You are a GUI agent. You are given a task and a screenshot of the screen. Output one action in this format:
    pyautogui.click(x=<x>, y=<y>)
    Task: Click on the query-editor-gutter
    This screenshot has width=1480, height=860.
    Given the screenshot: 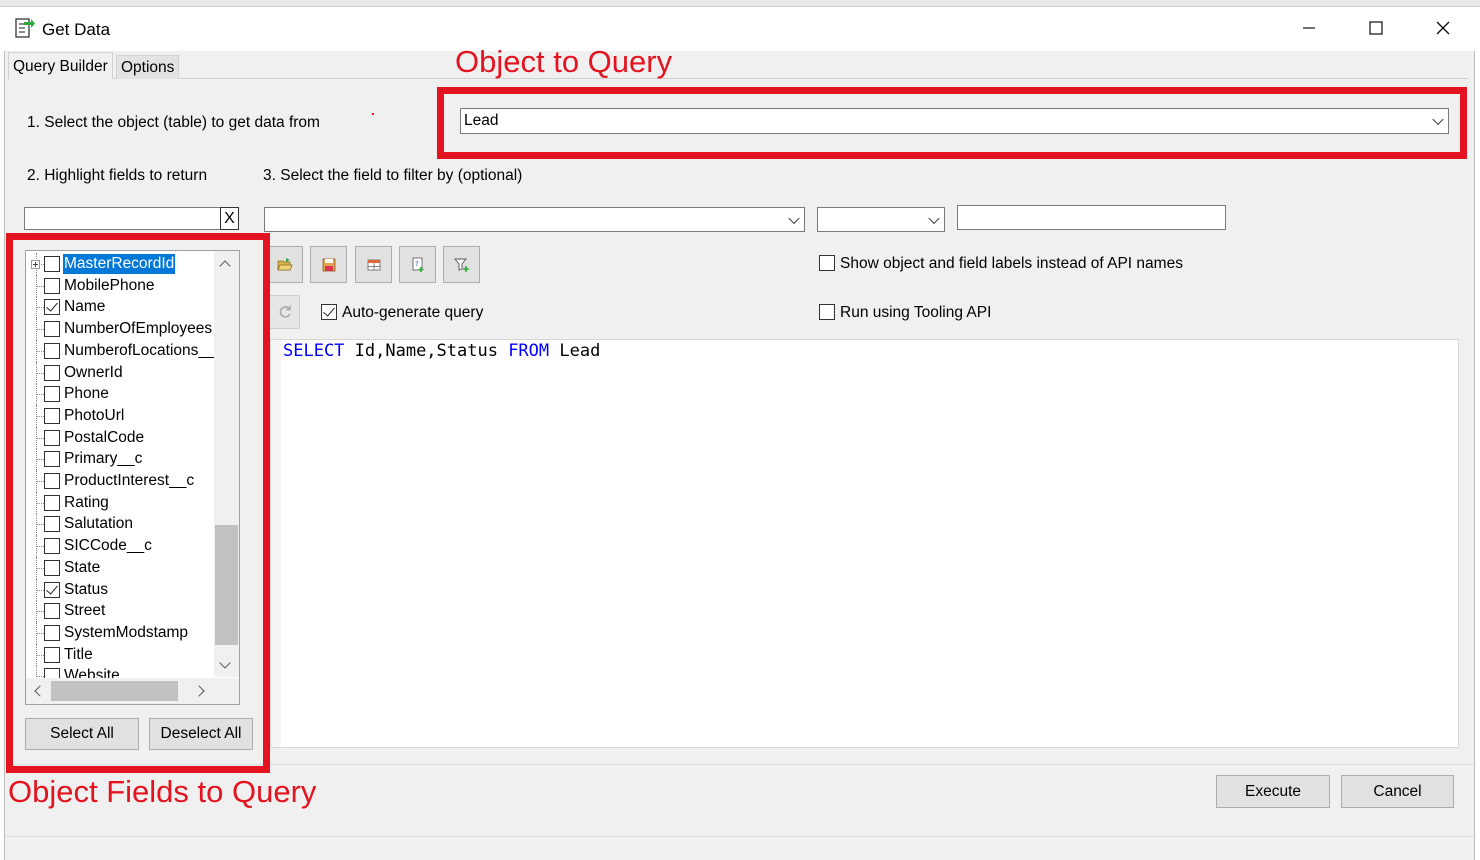 What is the action you would take?
    pyautogui.click(x=276, y=543)
    